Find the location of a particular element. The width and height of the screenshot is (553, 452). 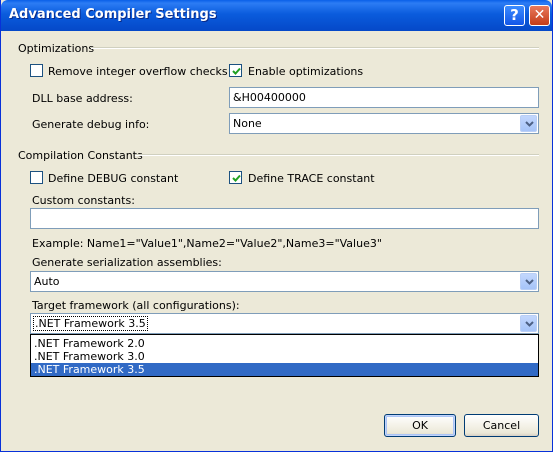

define-debug-checkbox is located at coordinates (36, 177).